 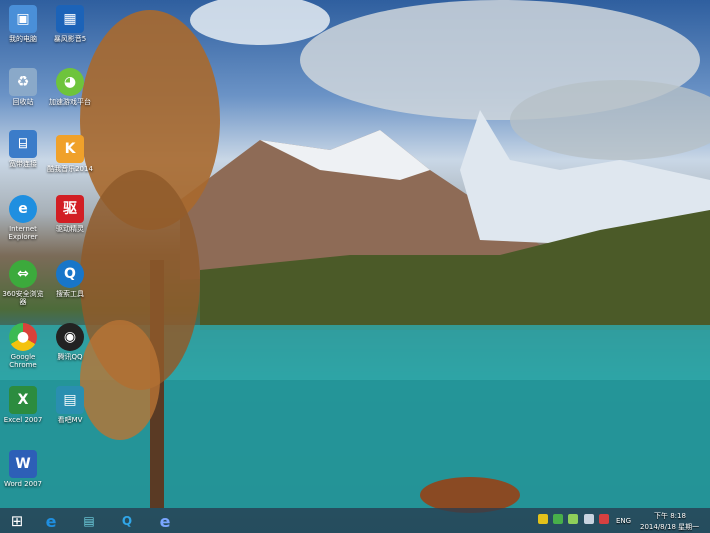 What do you see at coordinates (70, 294) in the screenshot?
I see `icon-label: 搜索工具` at bounding box center [70, 294].